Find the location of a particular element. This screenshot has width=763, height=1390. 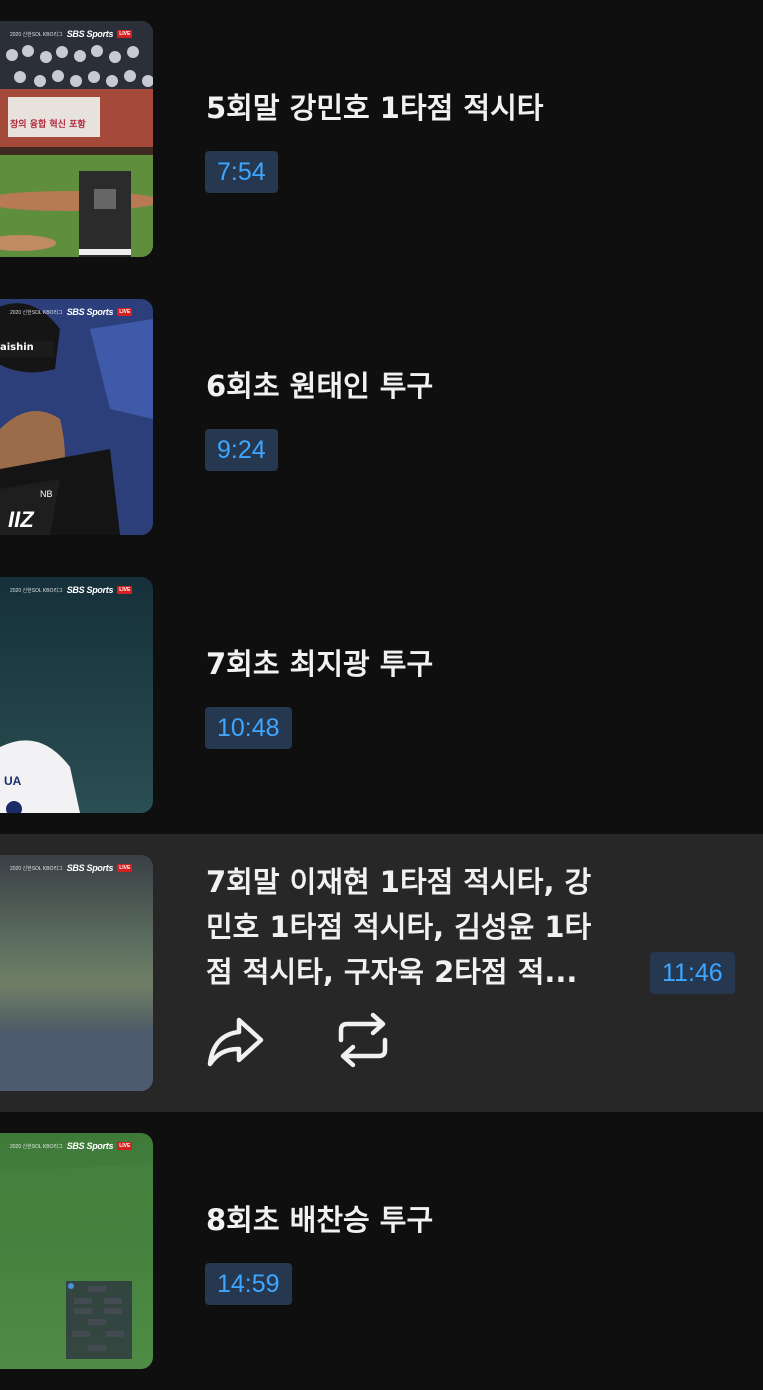

repeat-button is located at coordinates (363, 1040).